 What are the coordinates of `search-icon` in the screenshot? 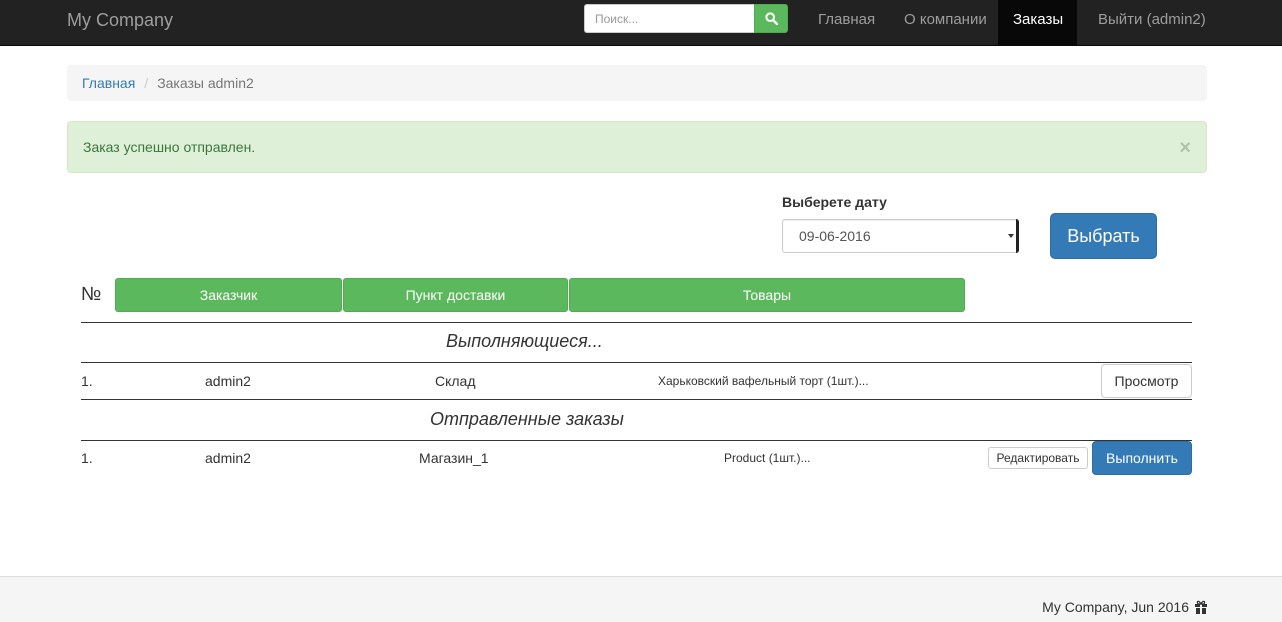 It's located at (771, 18).